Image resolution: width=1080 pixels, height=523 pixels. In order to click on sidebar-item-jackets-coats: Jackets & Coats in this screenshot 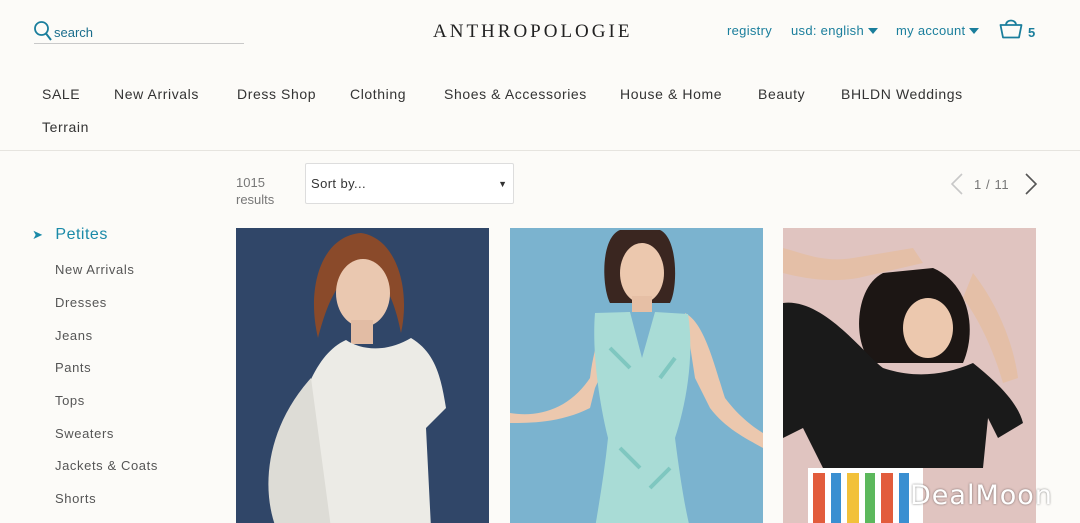, I will do `click(106, 465)`.